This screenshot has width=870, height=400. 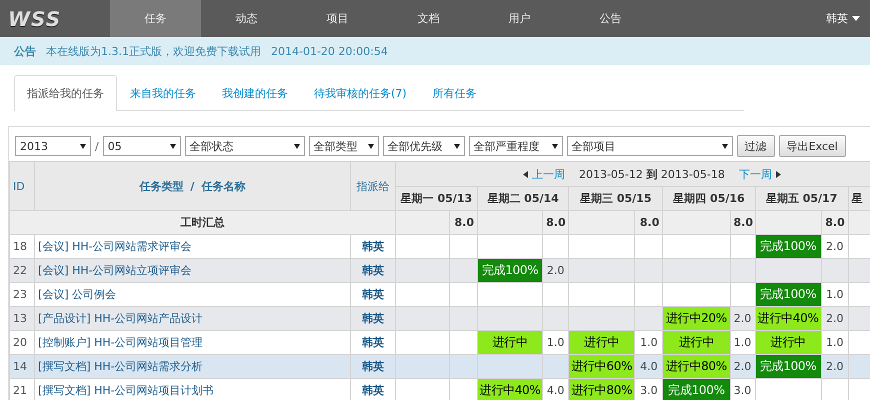 I want to click on id-cell: 21, so click(x=22, y=389).